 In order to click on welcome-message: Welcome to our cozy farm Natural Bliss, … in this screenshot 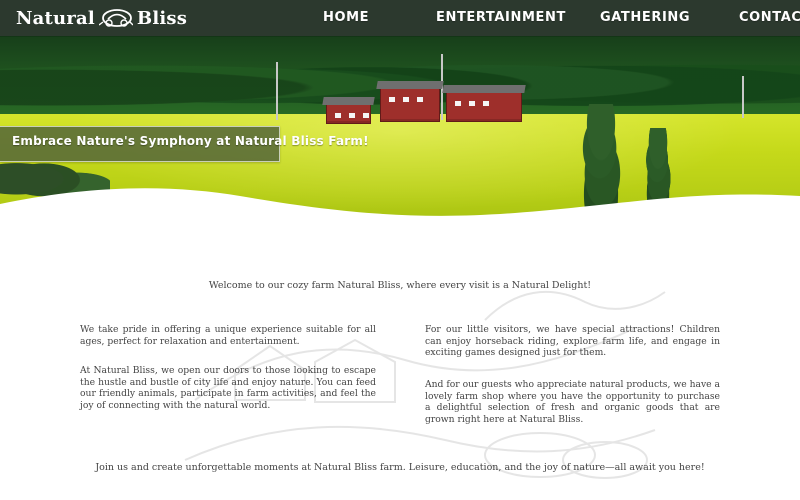, I will do `click(400, 285)`.